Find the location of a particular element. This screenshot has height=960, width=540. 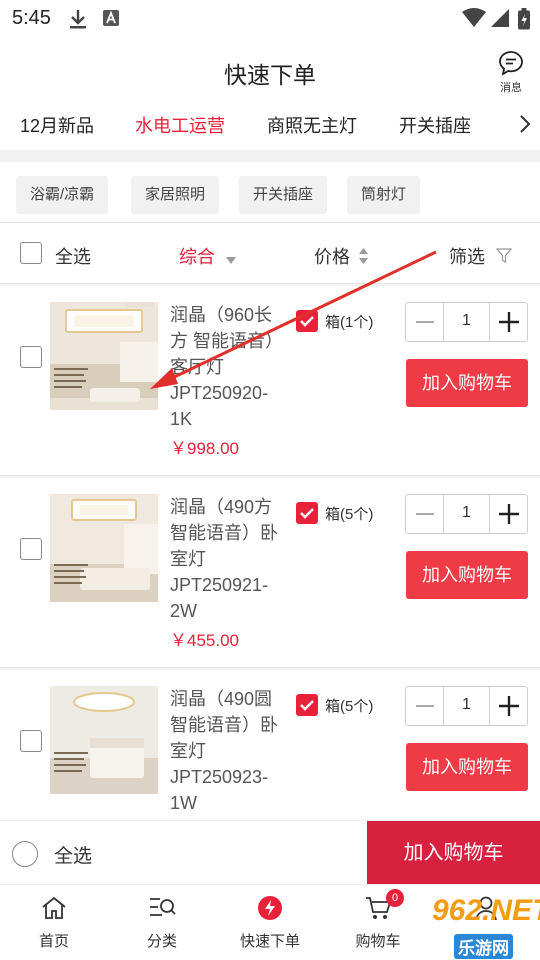

select-all-checkbox is located at coordinates (31, 253).